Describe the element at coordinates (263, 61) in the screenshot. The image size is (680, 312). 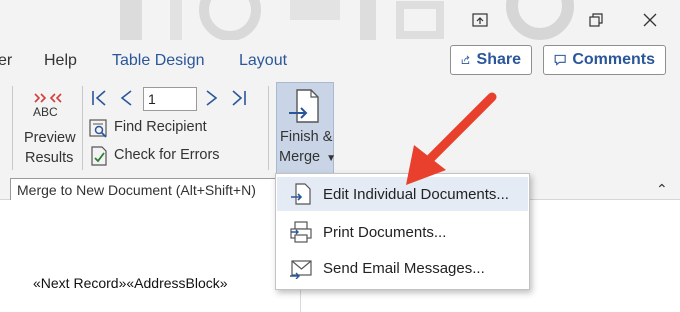
I see `tab-layout: Layout` at that location.